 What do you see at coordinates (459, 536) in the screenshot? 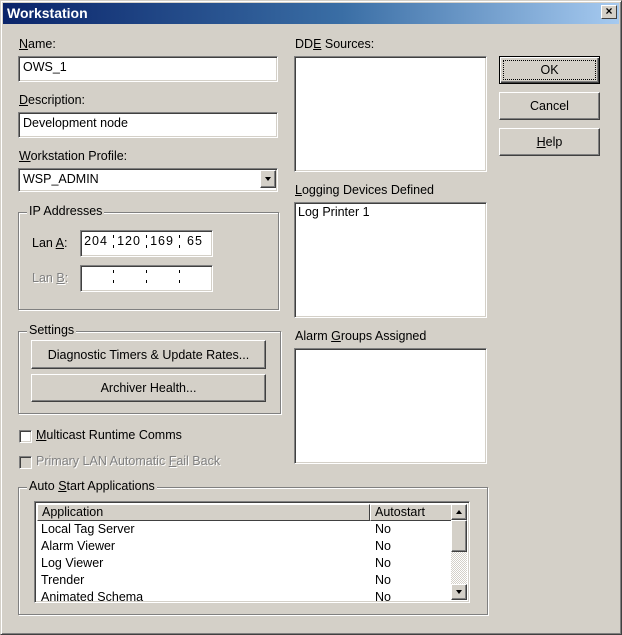
I see `scrollbar-thumb` at bounding box center [459, 536].